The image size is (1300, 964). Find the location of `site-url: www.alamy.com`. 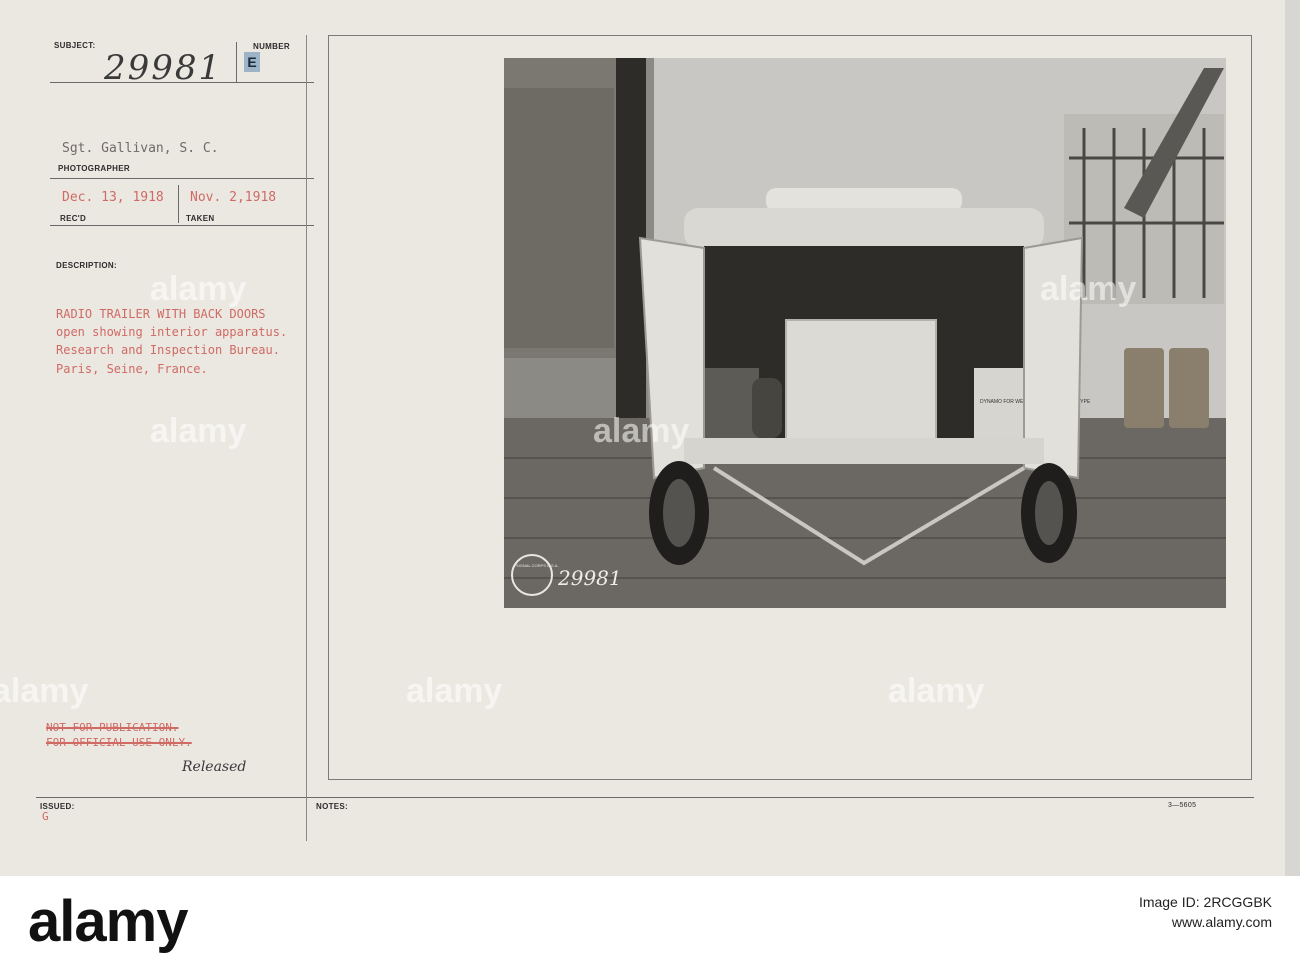

site-url: www.alamy.com is located at coordinates (1205, 922).